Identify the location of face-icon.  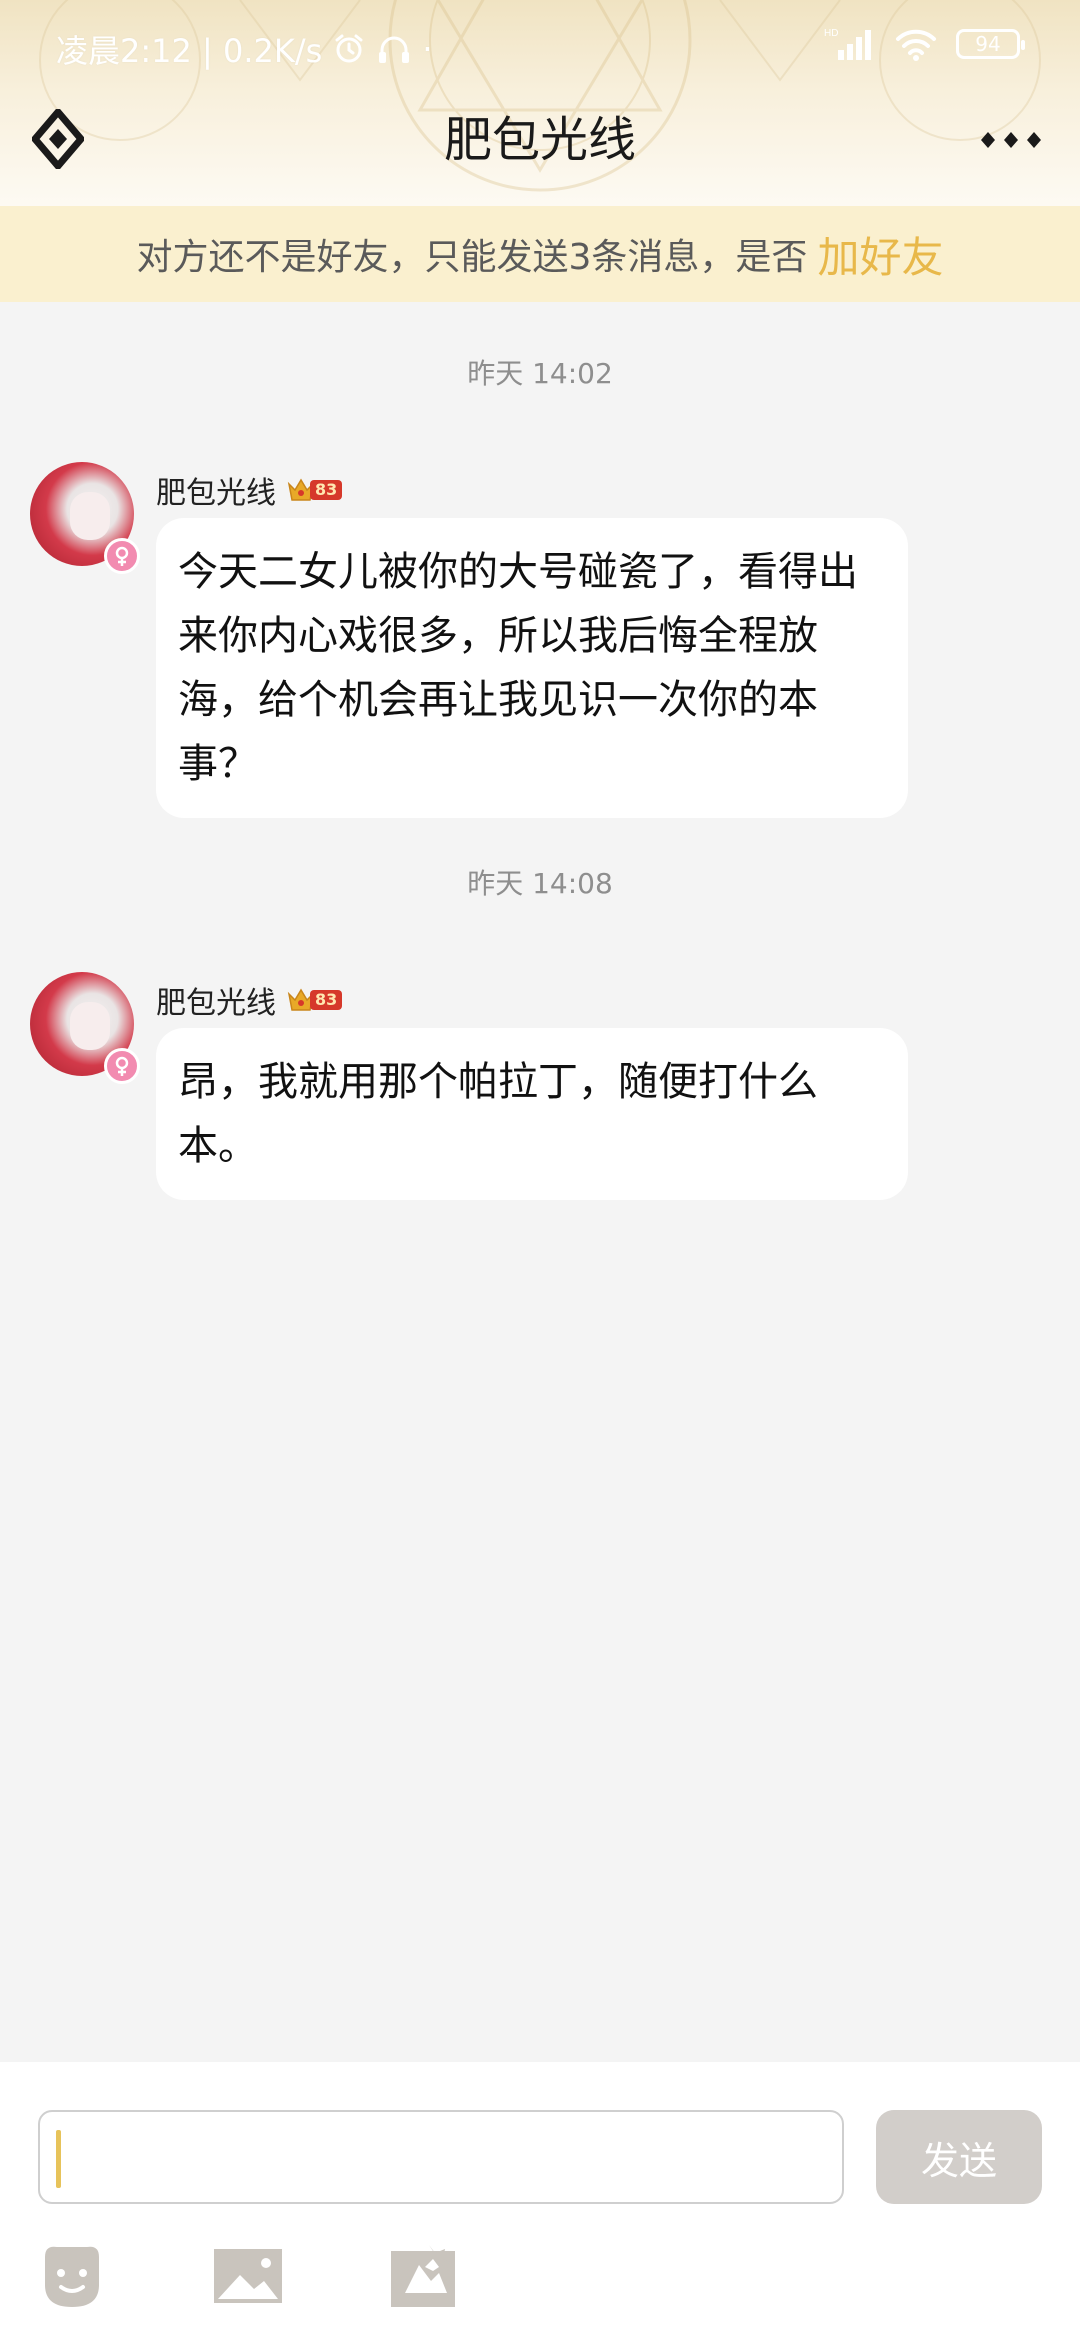
(72, 2276).